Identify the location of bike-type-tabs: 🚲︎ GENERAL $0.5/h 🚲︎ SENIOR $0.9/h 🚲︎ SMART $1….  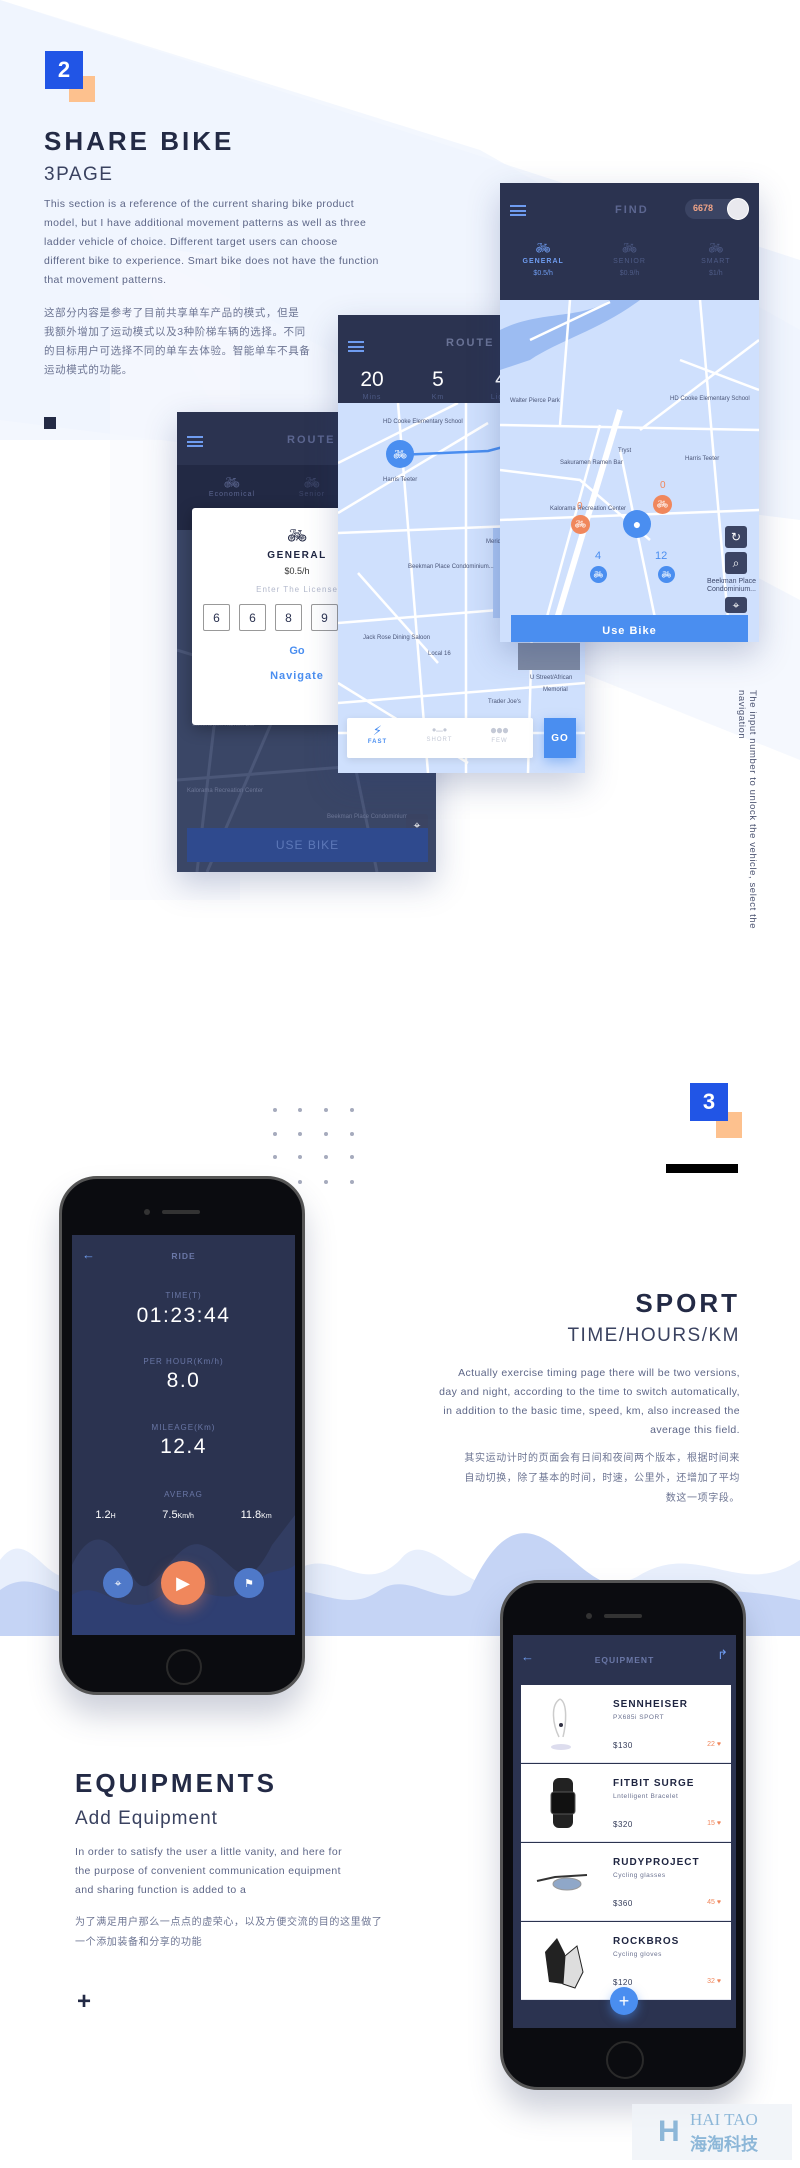
(629, 259).